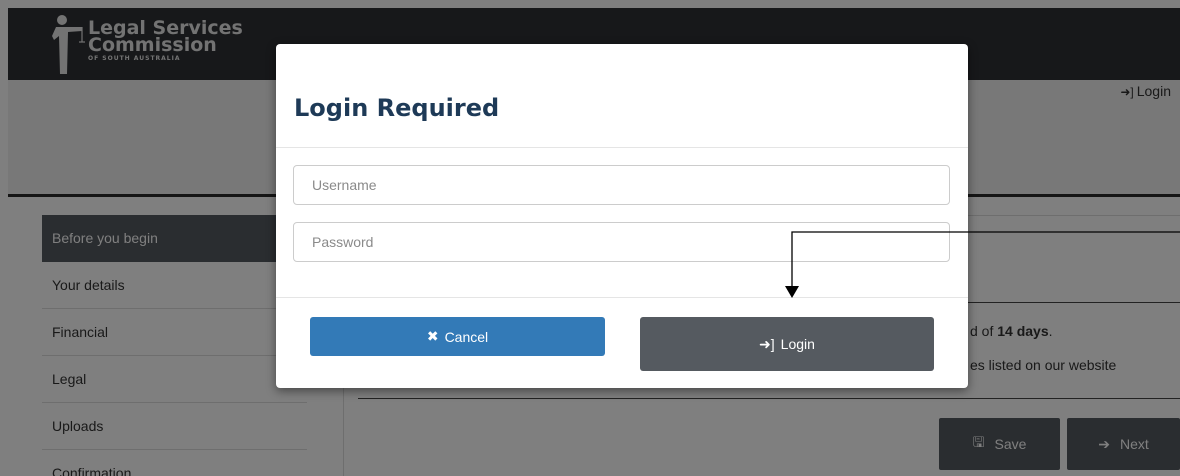  What do you see at coordinates (767, 343) in the screenshot?
I see `sign-in-icon: ➜]` at bounding box center [767, 343].